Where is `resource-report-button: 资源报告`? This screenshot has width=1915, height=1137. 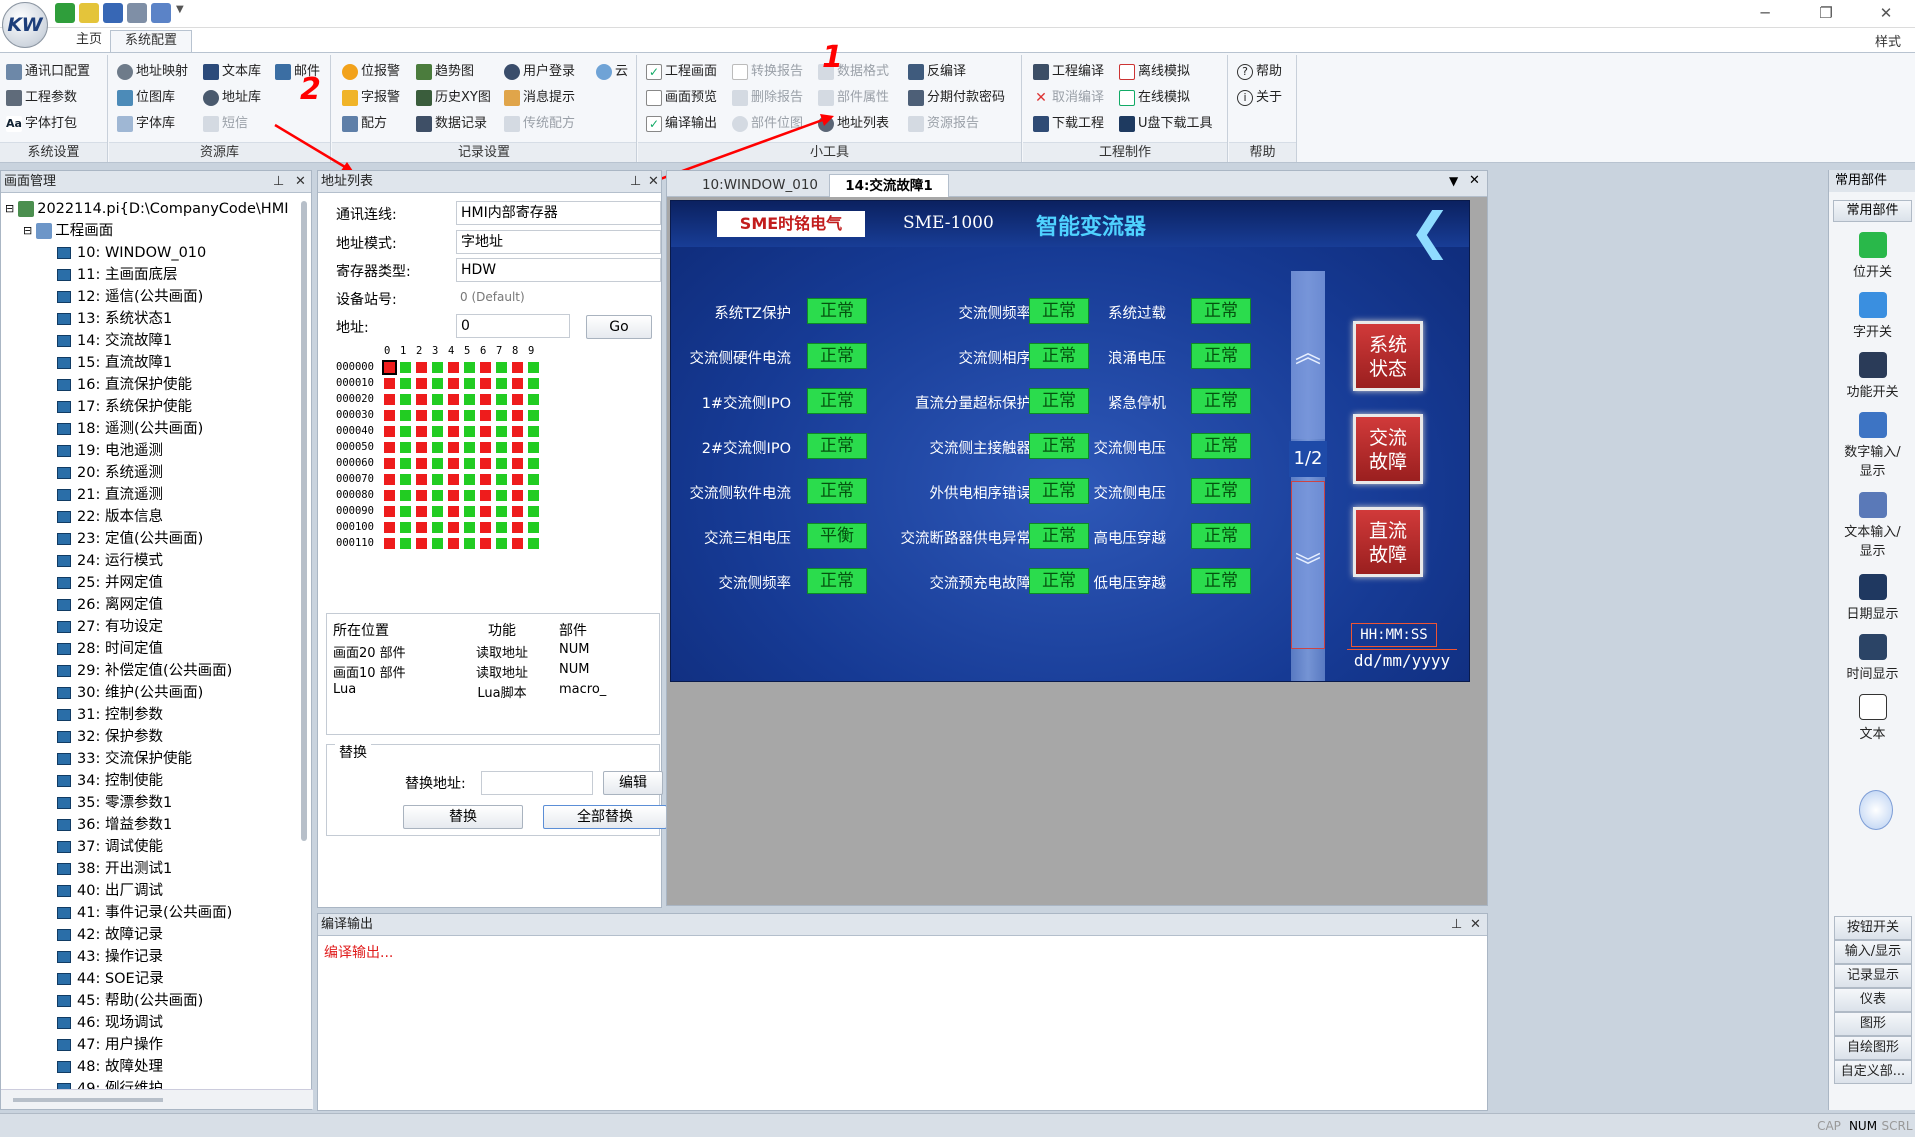
resource-report-button: 资源报告 is located at coordinates (943, 124).